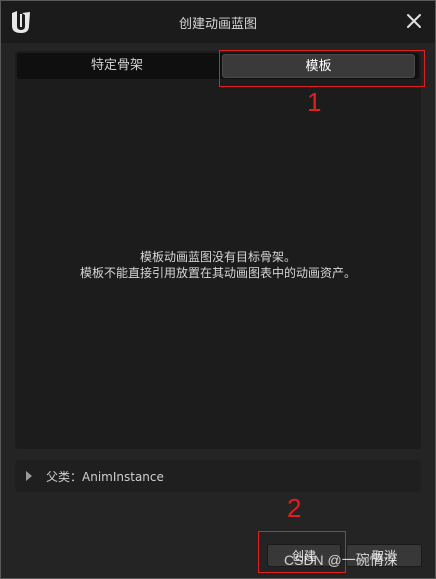 The width and height of the screenshot is (436, 579). What do you see at coordinates (105, 477) in the screenshot?
I see `parent-class-label: 父类：AnimInstance` at bounding box center [105, 477].